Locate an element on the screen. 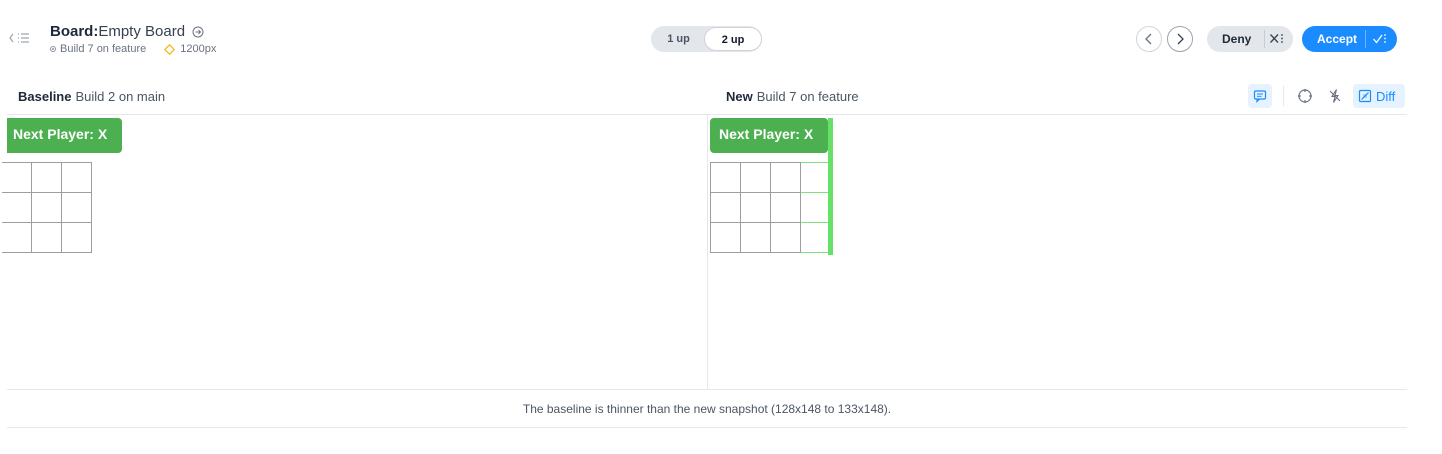 This screenshot has height=454, width=1442. new-player-banner: Next Player: X is located at coordinates (769, 135).